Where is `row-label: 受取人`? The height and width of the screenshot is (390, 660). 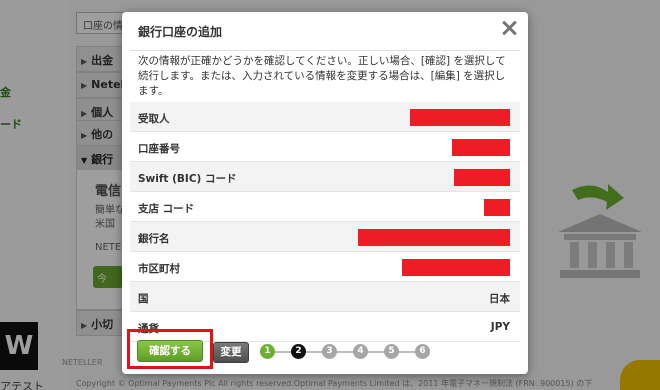 row-label: 受取人 is located at coordinates (154, 119).